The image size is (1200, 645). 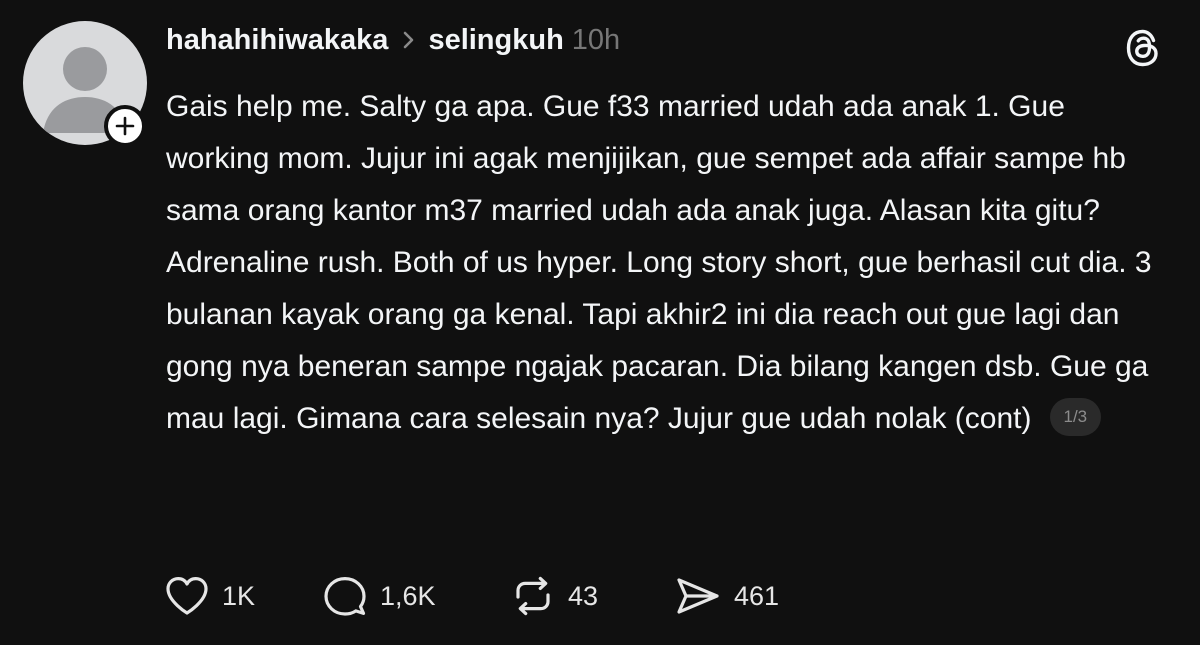 I want to click on action-bar: 1K 1,6K 43 461, so click(x=471, y=596).